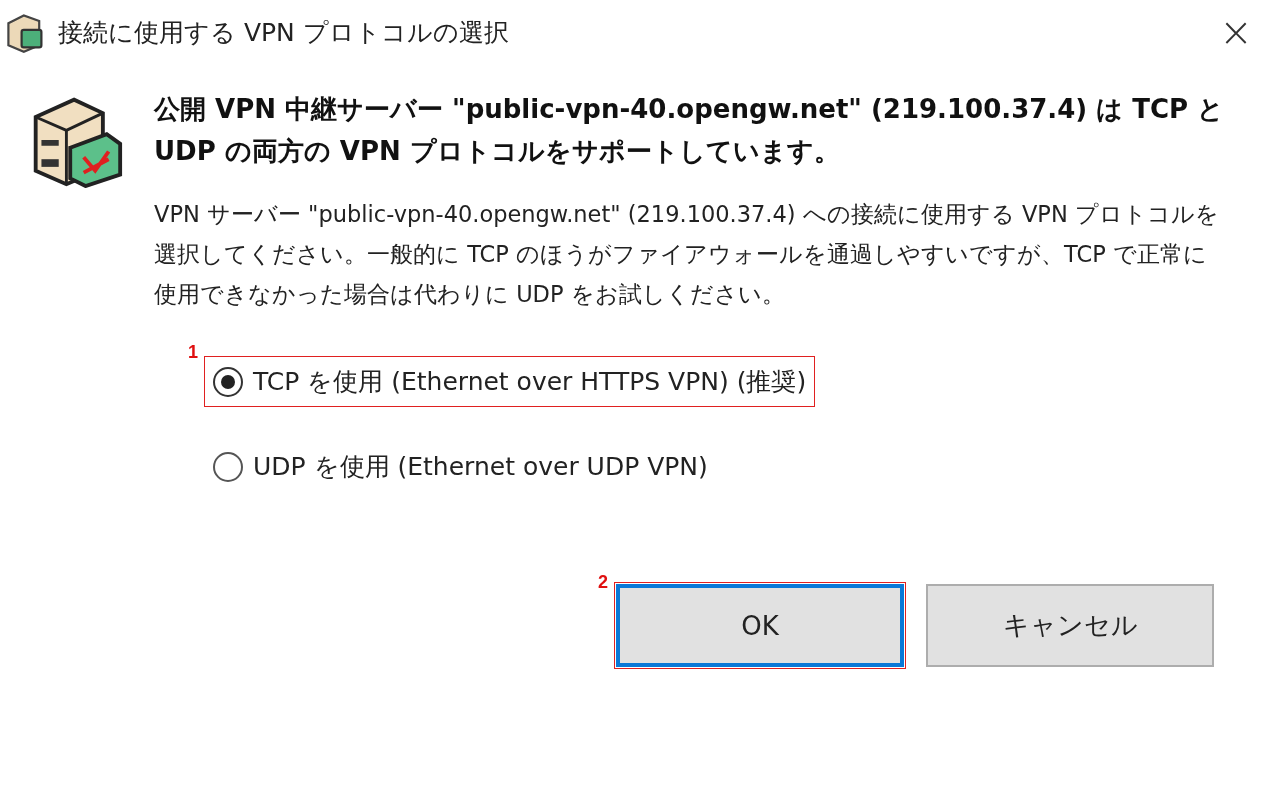 The height and width of the screenshot is (800, 1282). Describe the element at coordinates (1070, 625) in the screenshot. I see `cancel-button: キャンセル` at that location.